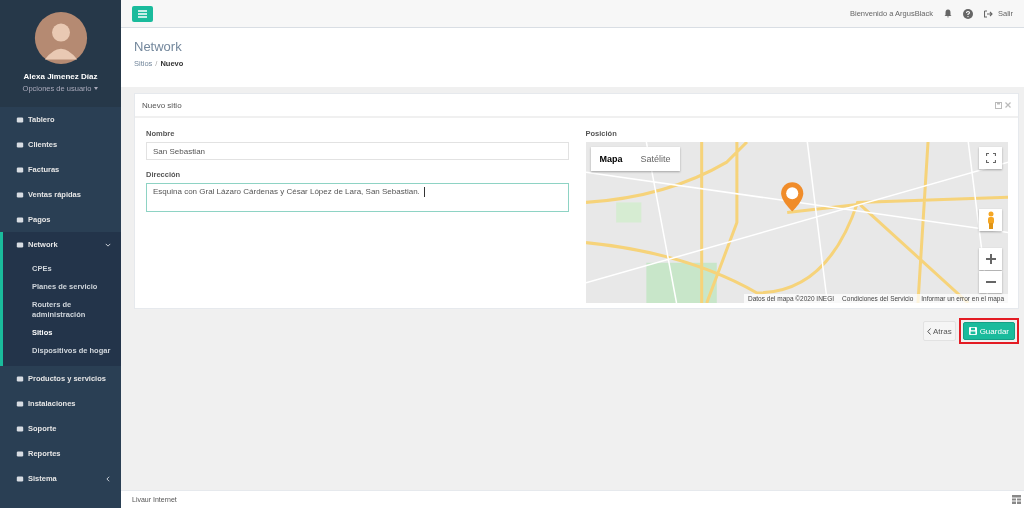 The image size is (1024, 508). I want to click on user-name: Alexa Jimenez Díaz, so click(60, 76).